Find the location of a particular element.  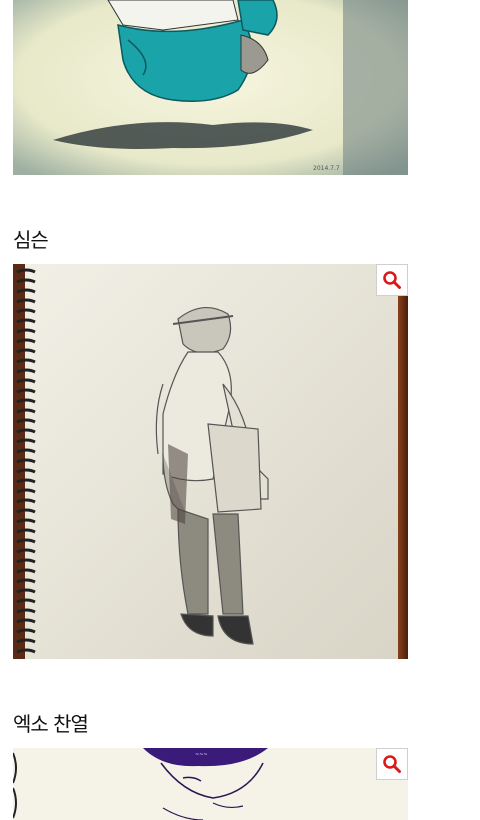

purple-face-drawing: ~~~ is located at coordinates (210, 784).